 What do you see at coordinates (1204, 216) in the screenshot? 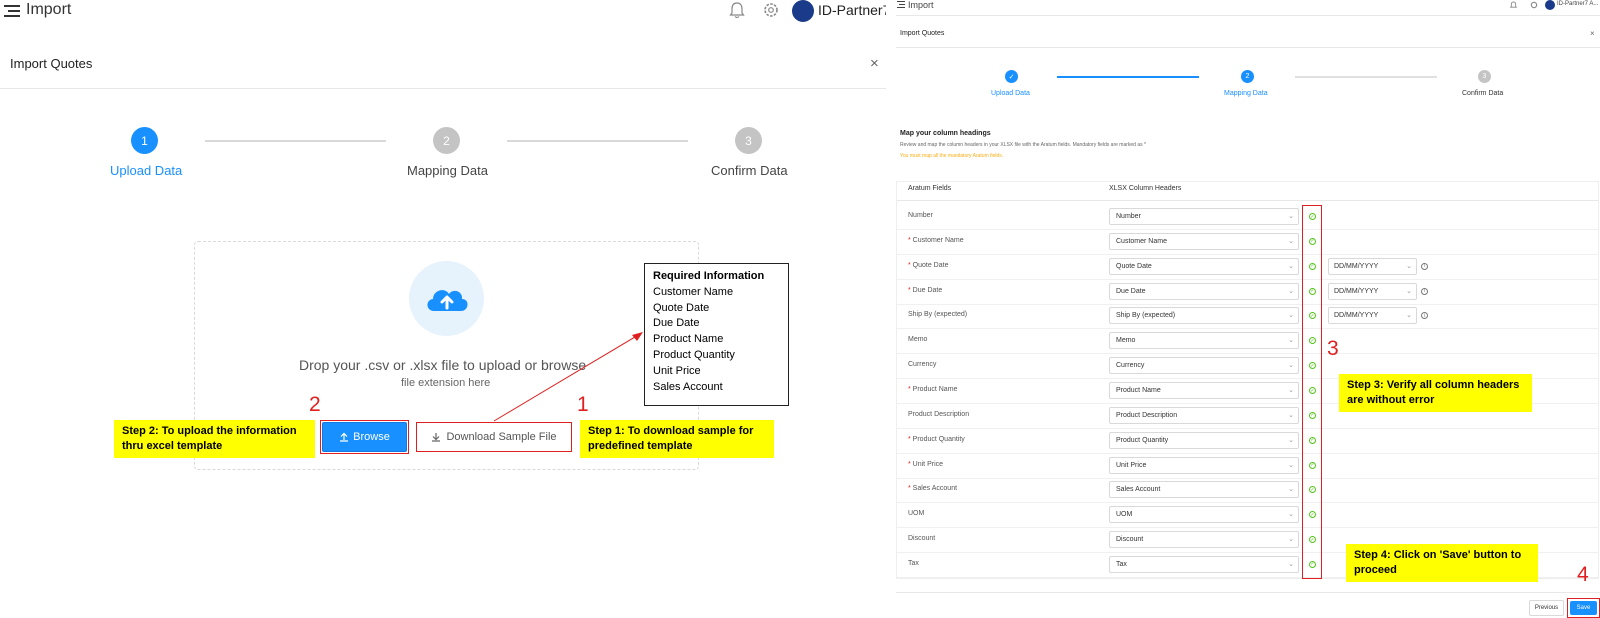
I see `column-header-select: Number ⌄` at bounding box center [1204, 216].